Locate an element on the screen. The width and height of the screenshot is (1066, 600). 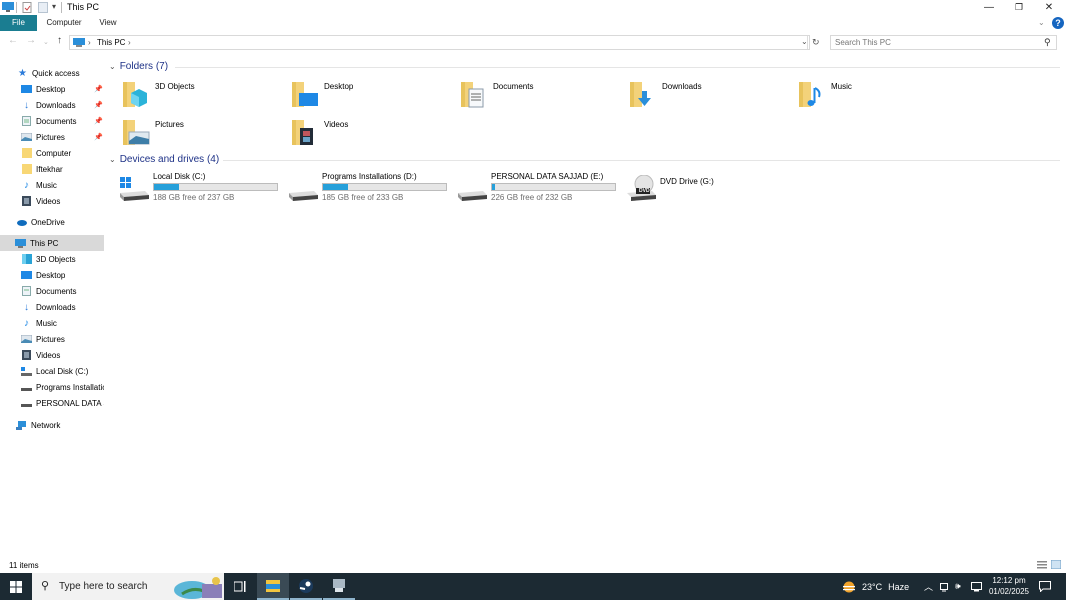
taskbar-file-explorer is located at coordinates (273, 586).